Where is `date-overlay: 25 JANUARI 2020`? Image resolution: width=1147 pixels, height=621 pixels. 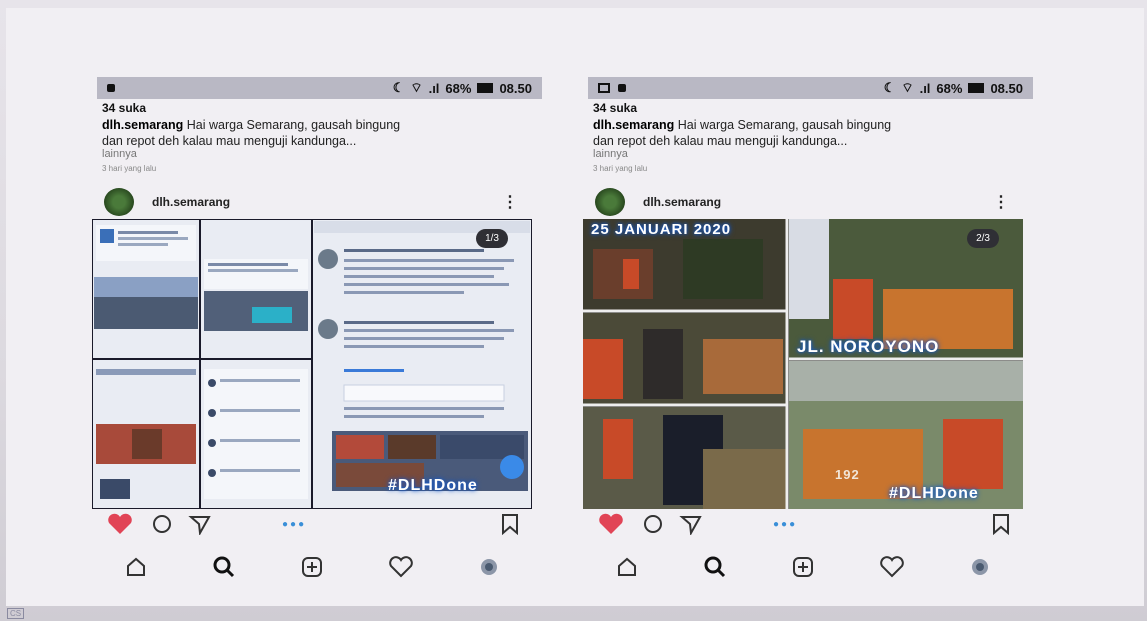
date-overlay: 25 JANUARI 2020 is located at coordinates (661, 229).